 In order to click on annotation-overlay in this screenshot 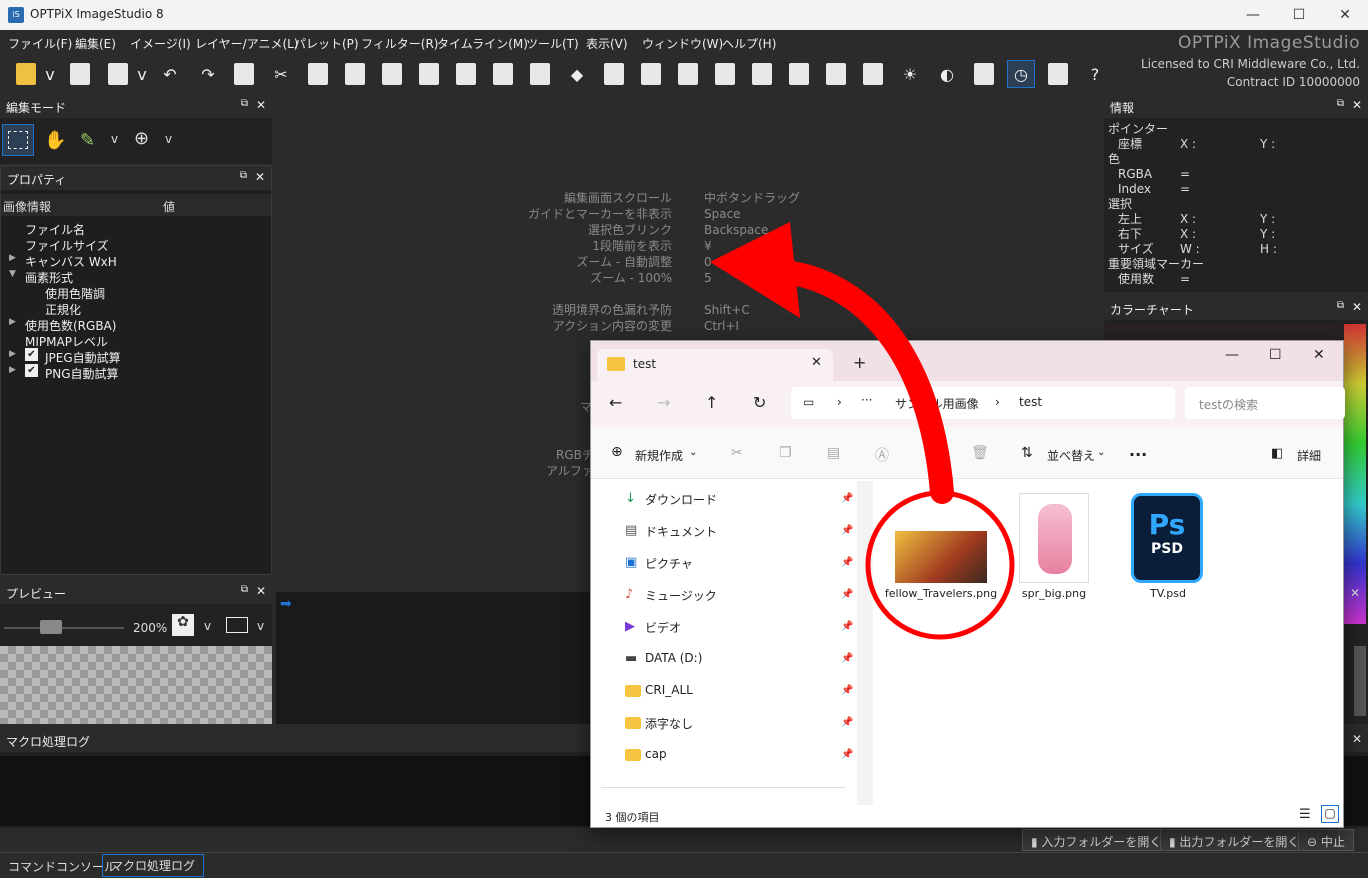, I will do `click(862, 431)`.